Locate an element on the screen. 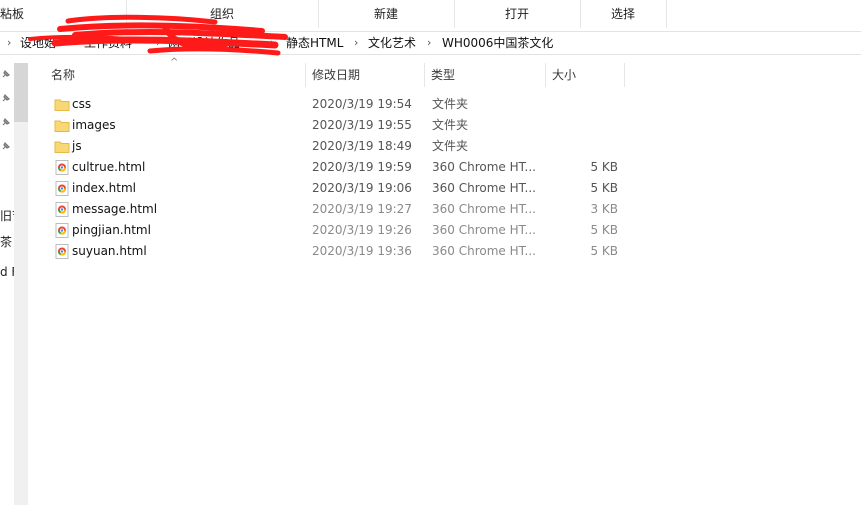  file-name: index.html is located at coordinates (104, 188).